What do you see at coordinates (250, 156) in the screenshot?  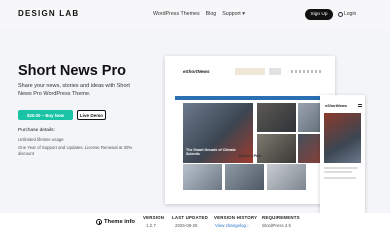 I see `preview-editors-pick: Editor's Pick` at bounding box center [250, 156].